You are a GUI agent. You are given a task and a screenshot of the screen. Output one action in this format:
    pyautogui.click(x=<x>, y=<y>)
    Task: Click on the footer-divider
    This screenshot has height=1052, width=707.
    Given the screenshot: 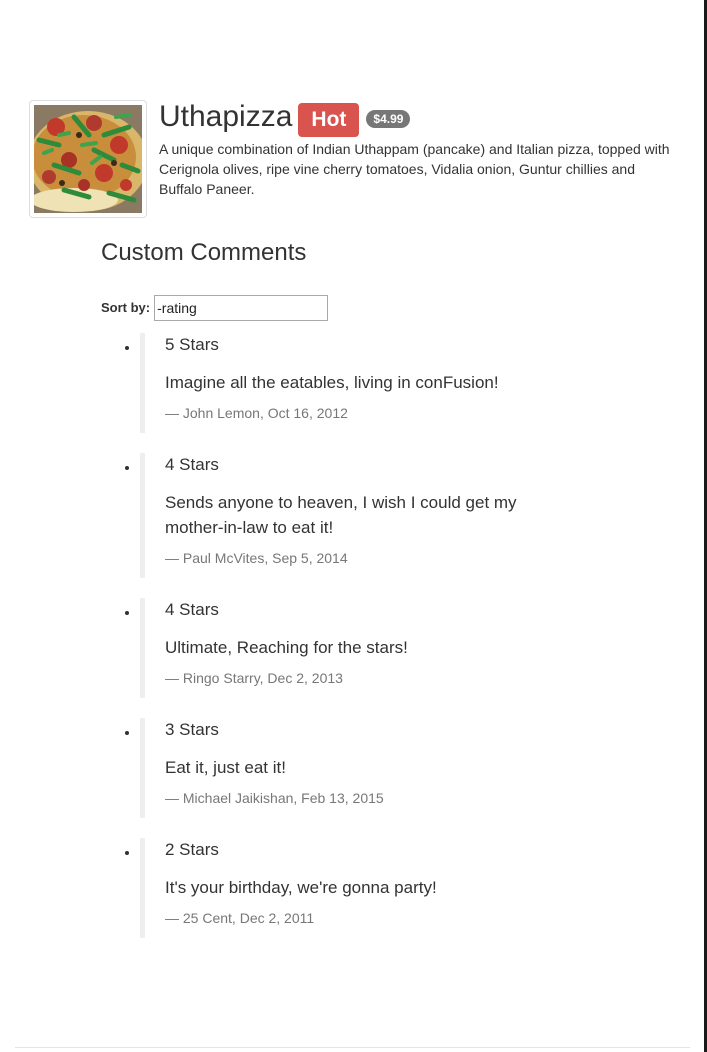 What is the action you would take?
    pyautogui.click(x=352, y=1047)
    